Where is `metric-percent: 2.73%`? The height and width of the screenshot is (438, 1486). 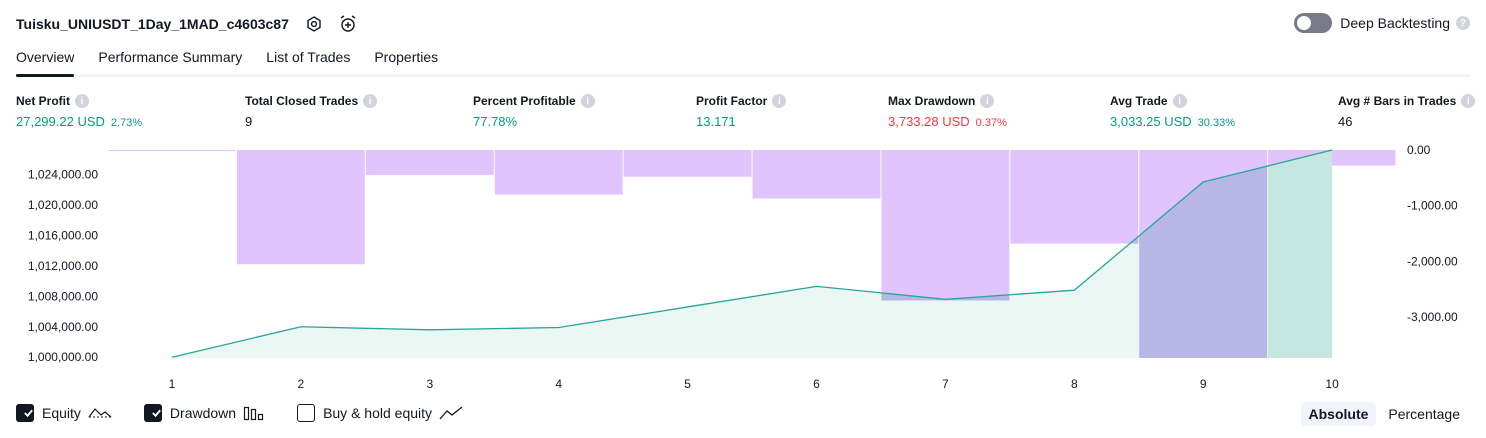 metric-percent: 2.73% is located at coordinates (126, 123).